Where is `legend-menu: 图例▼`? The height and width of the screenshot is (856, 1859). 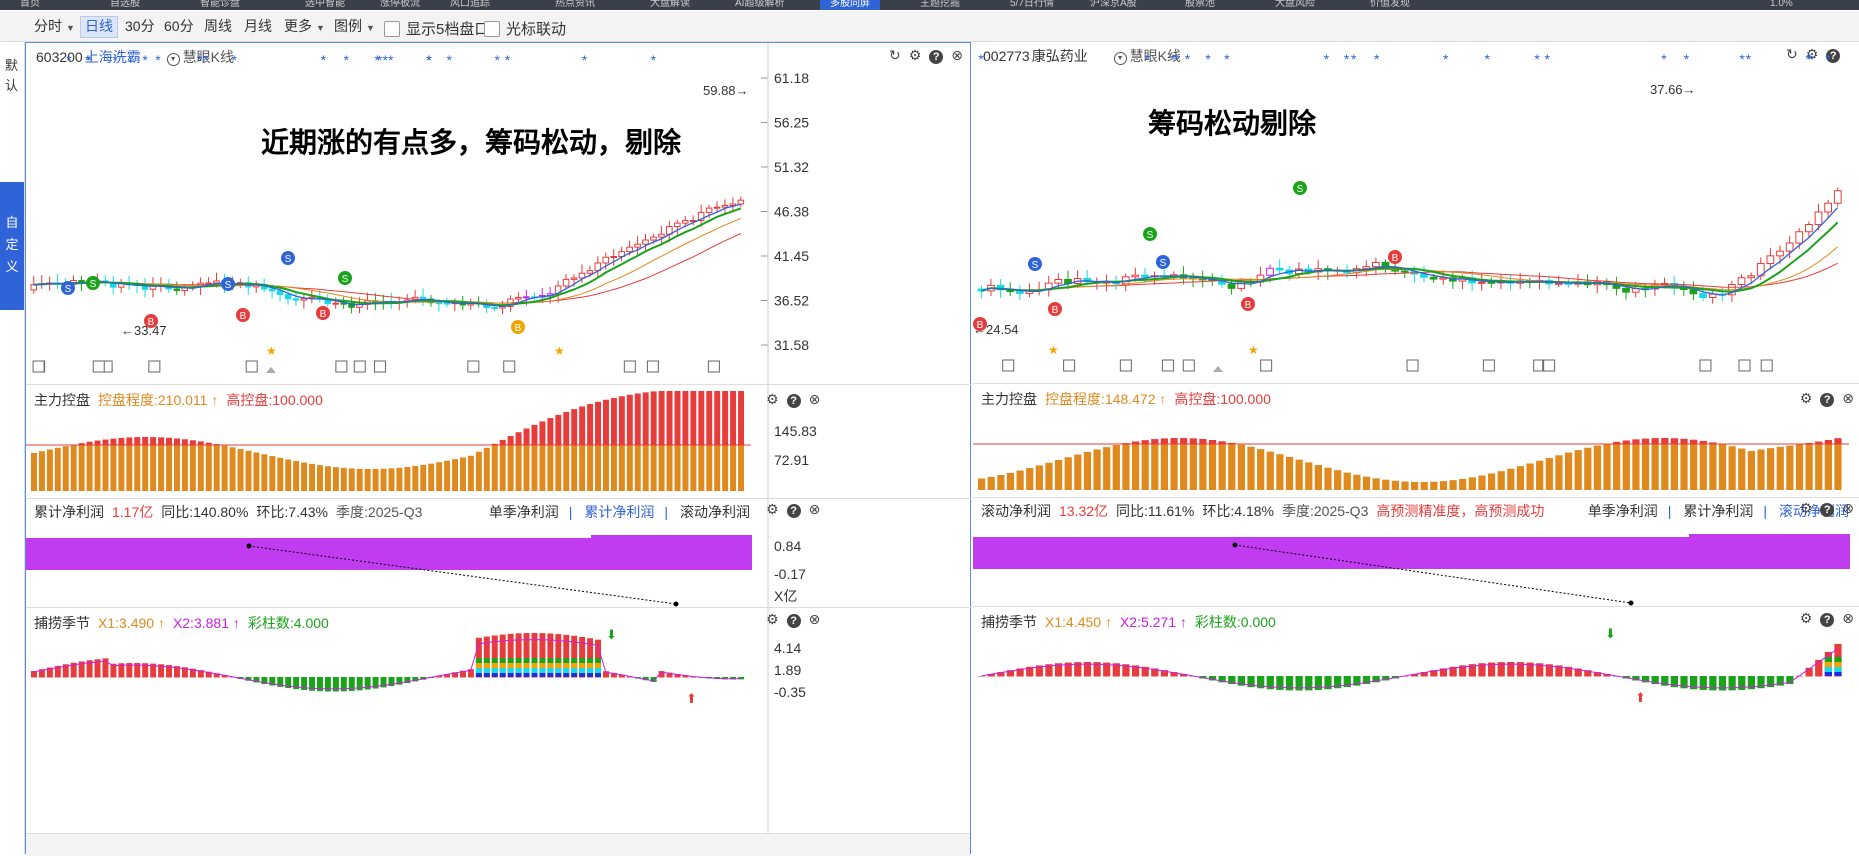 legend-menu: 图例▼ is located at coordinates (354, 26).